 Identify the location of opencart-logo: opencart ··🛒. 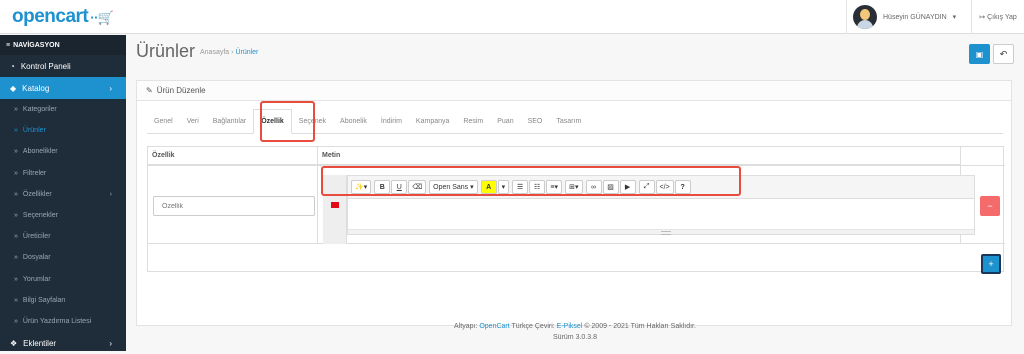
(63, 17).